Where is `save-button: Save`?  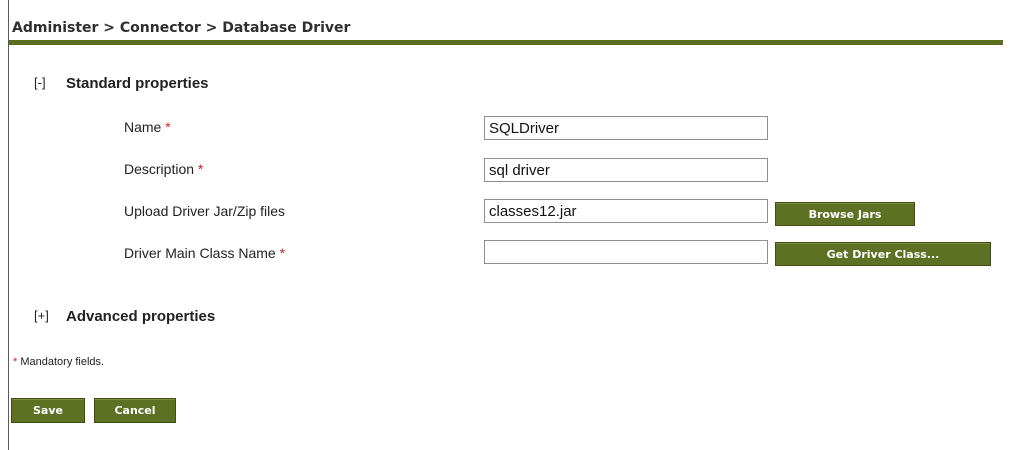
save-button: Save is located at coordinates (48, 410).